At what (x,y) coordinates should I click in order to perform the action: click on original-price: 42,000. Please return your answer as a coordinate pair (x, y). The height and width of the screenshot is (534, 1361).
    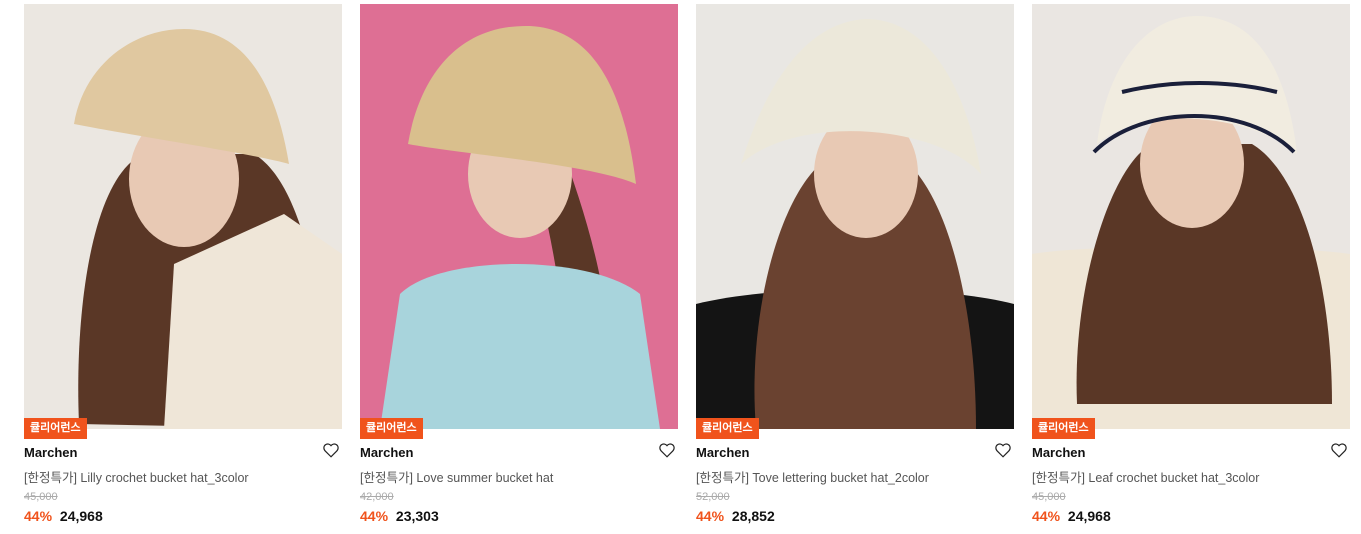
    Looking at the image, I should click on (377, 497).